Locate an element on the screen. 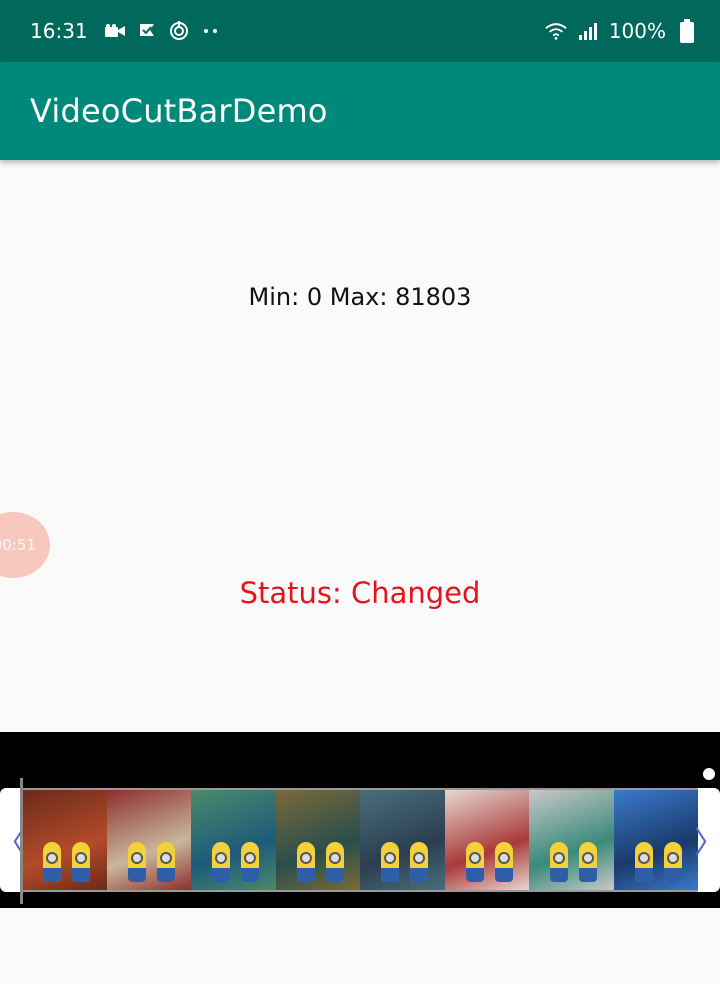 Image resolution: width=720 pixels, height=984 pixels. wifi-icon is located at coordinates (556, 31).